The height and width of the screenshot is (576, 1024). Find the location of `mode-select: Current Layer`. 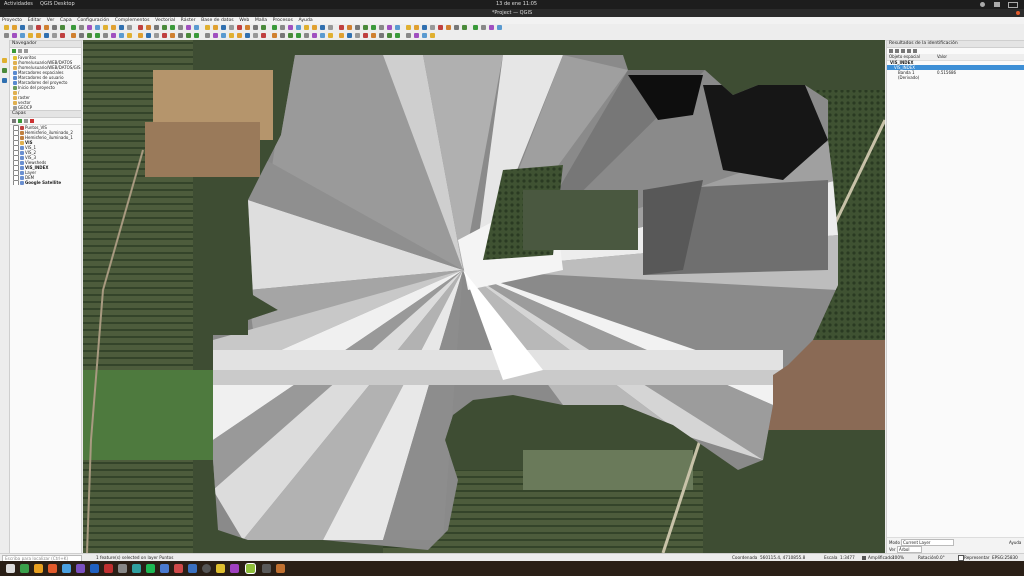

mode-select: Current Layer is located at coordinates (927, 542).